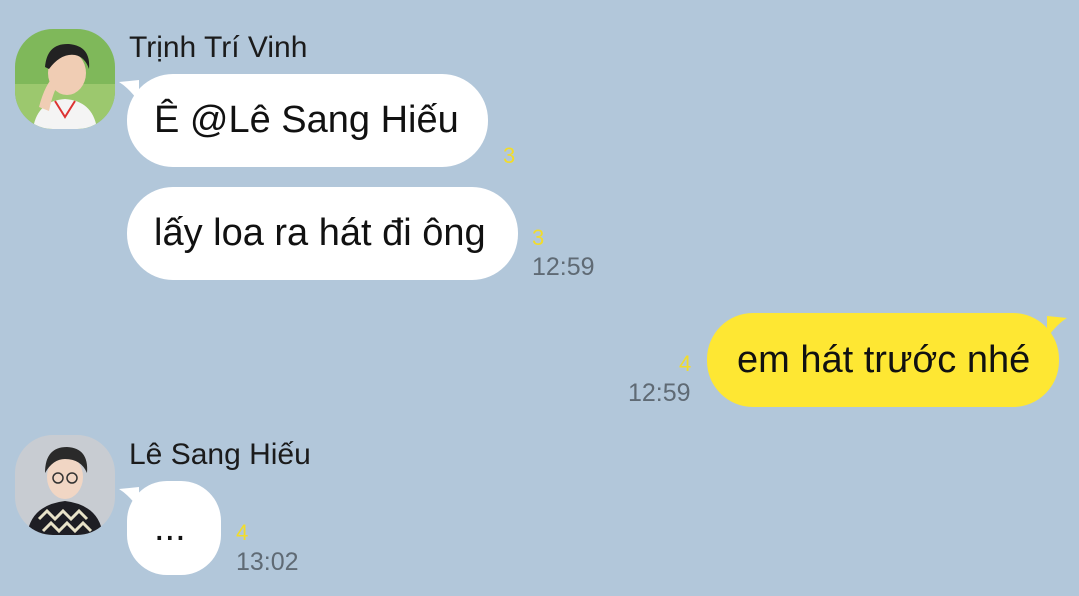 The image size is (1079, 596). I want to click on message-text: em hát trước nhé, so click(884, 359).